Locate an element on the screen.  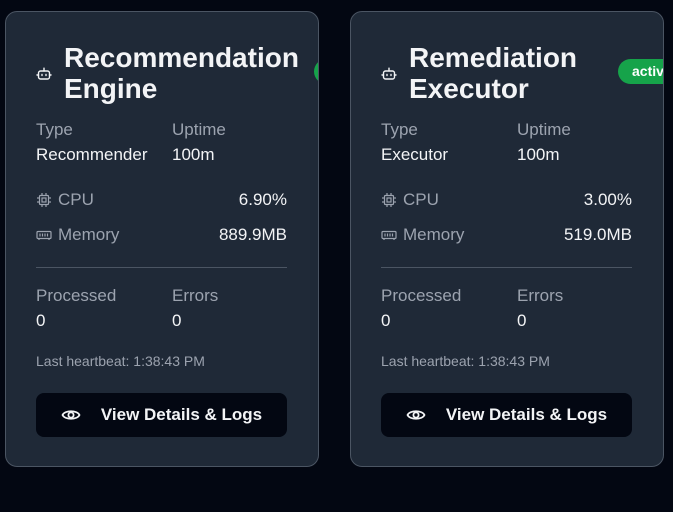
agent-title: Remediation Executor is located at coordinates (493, 73).